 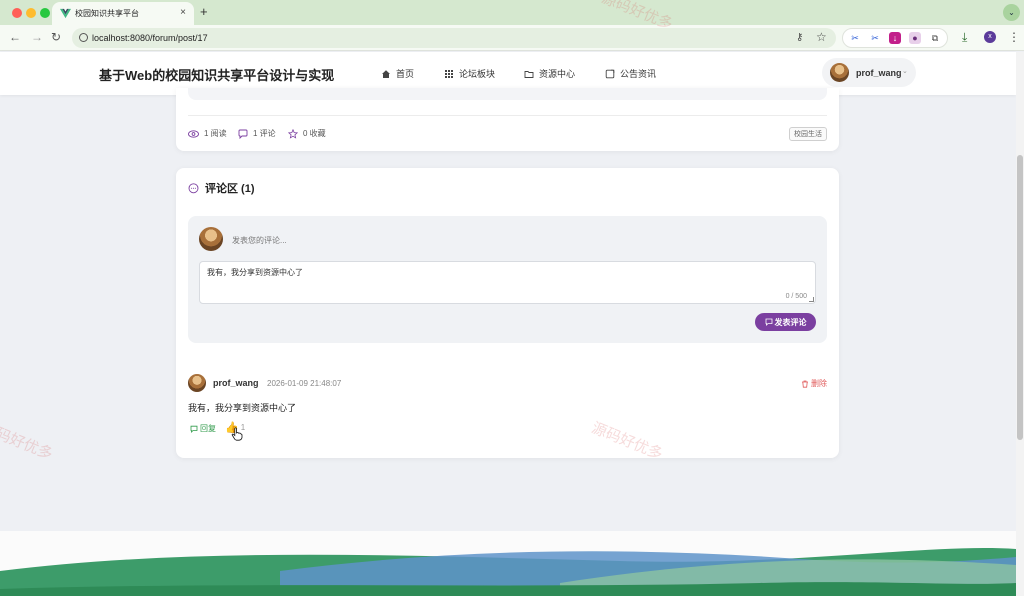 What do you see at coordinates (193, 133) in the screenshot?
I see `eye-icon` at bounding box center [193, 133].